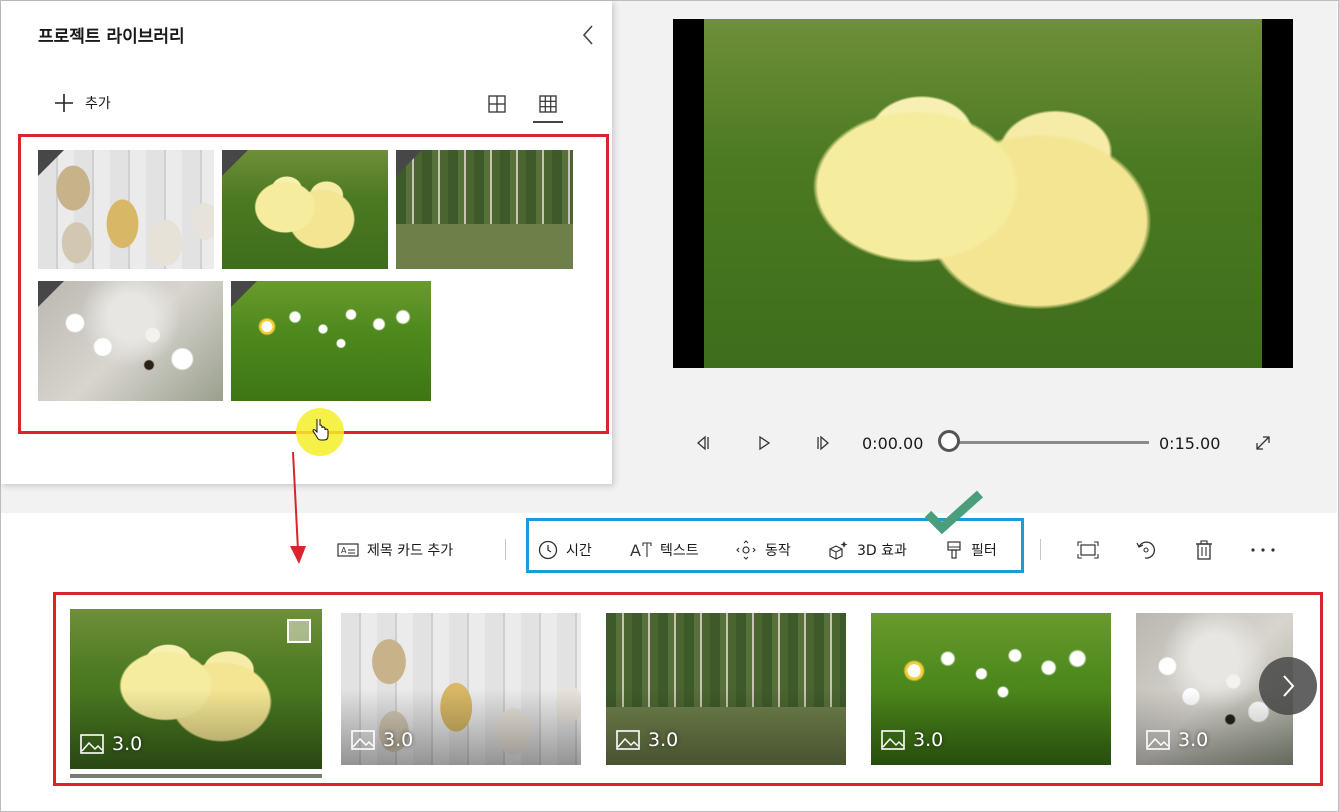  Describe the element at coordinates (64, 103) in the screenshot. I see `plus-icon` at that location.